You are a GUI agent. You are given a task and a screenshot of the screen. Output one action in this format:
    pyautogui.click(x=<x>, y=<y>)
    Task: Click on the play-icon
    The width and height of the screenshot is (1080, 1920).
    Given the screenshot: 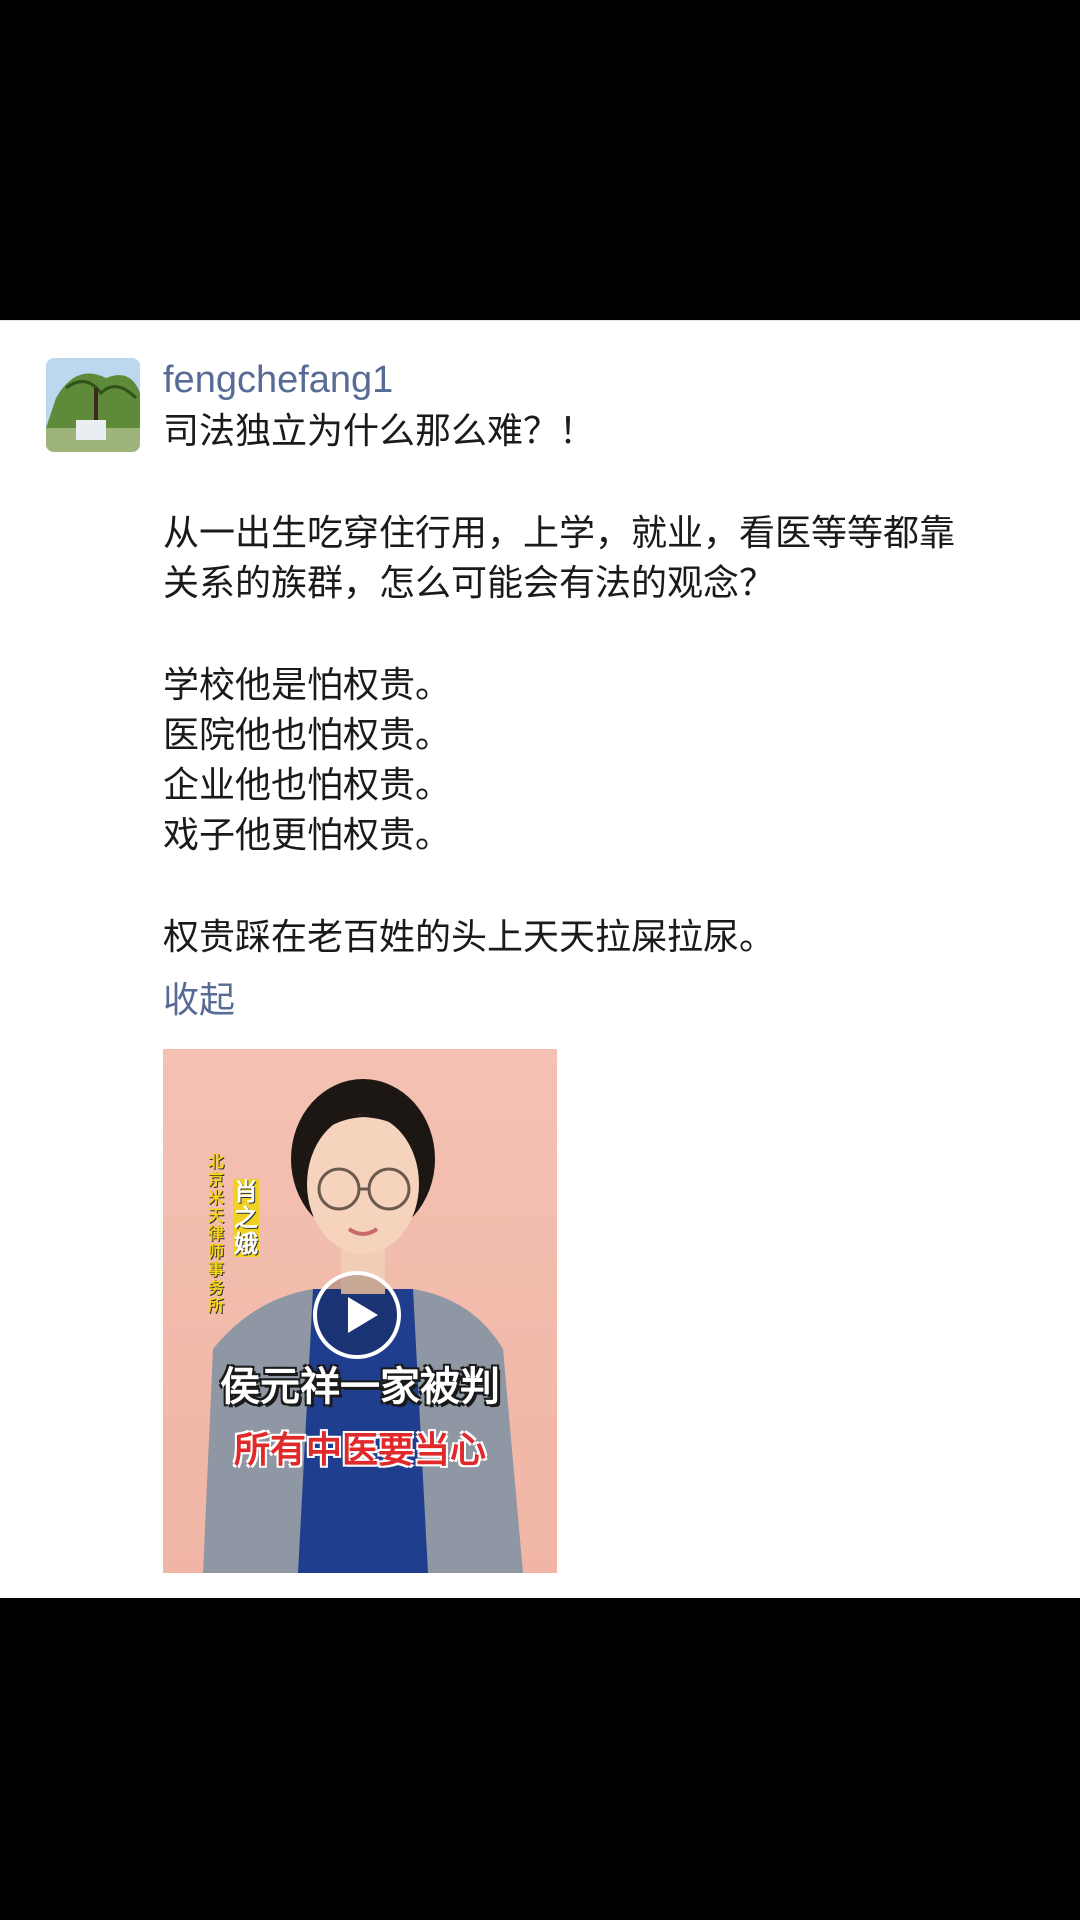 What is the action you would take?
    pyautogui.click(x=357, y=1315)
    